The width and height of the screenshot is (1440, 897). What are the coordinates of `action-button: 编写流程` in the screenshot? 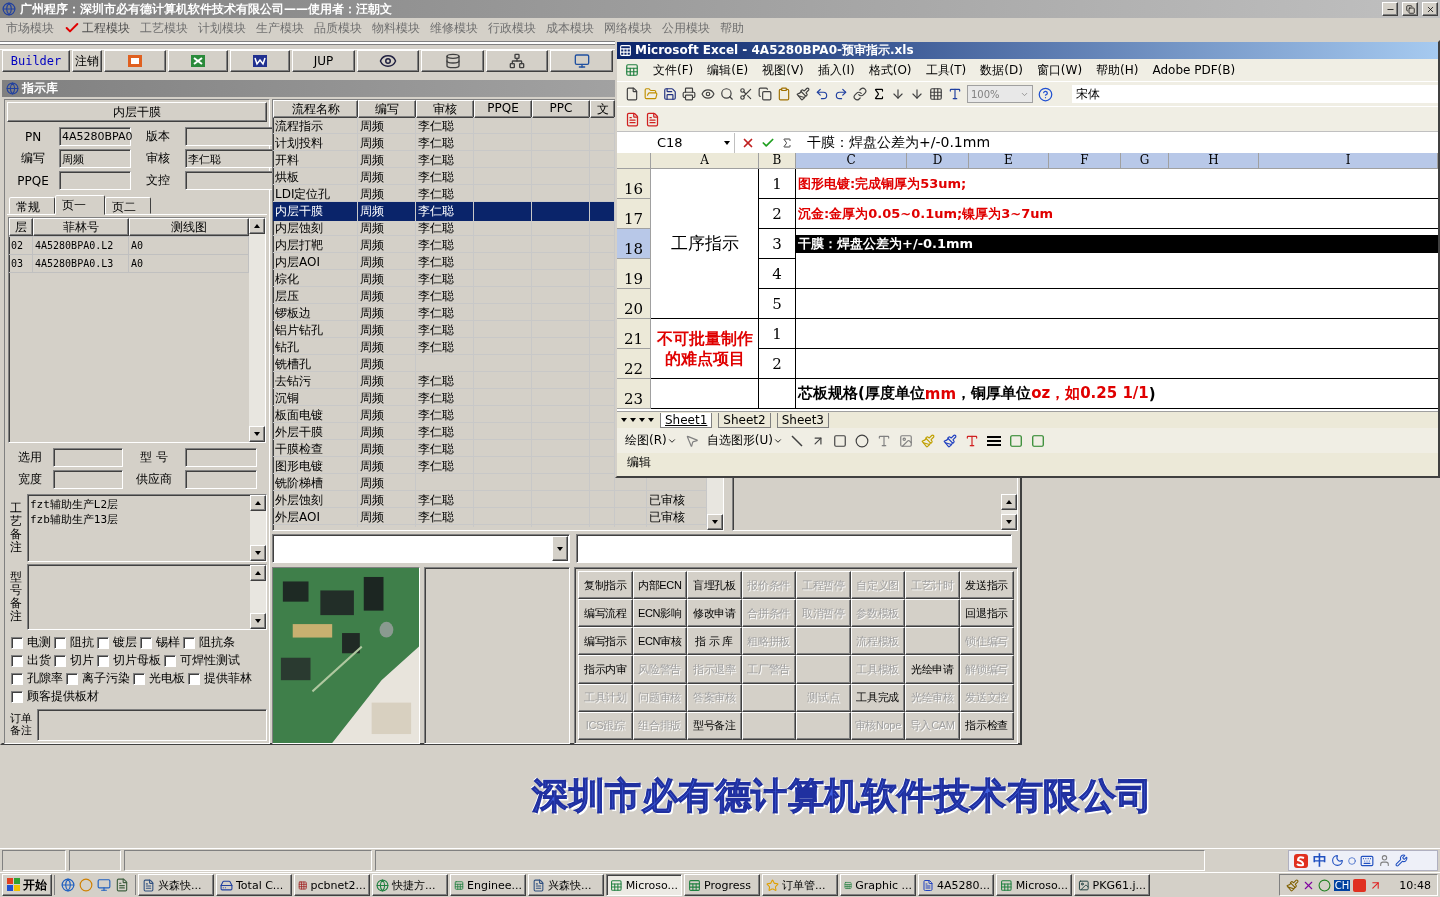 It's located at (605, 613).